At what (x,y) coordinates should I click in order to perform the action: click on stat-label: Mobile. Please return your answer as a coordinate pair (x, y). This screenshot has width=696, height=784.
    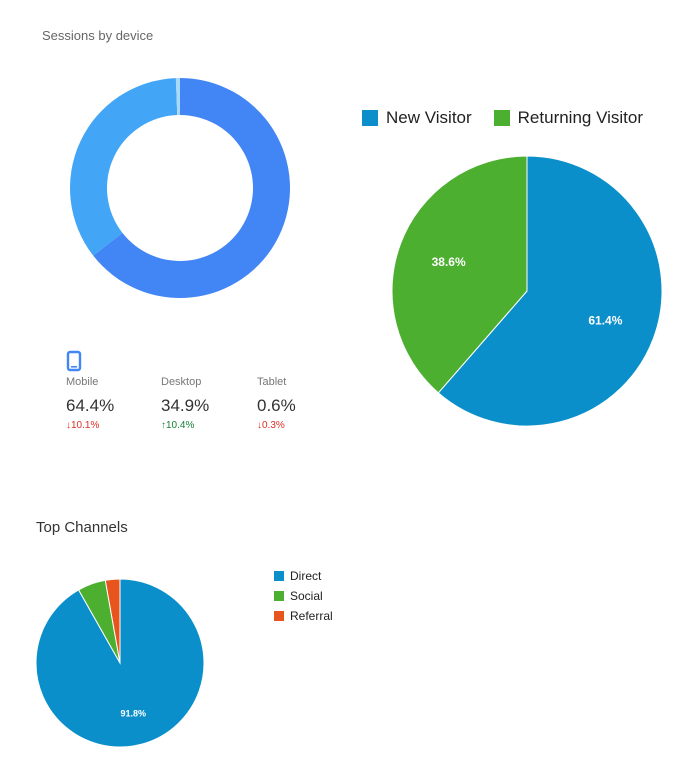
    Looking at the image, I should click on (82, 382).